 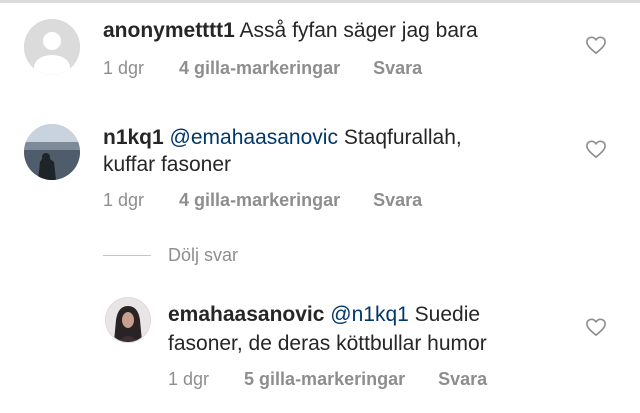 What do you see at coordinates (127, 255) in the screenshot?
I see `hide-replies-divider` at bounding box center [127, 255].